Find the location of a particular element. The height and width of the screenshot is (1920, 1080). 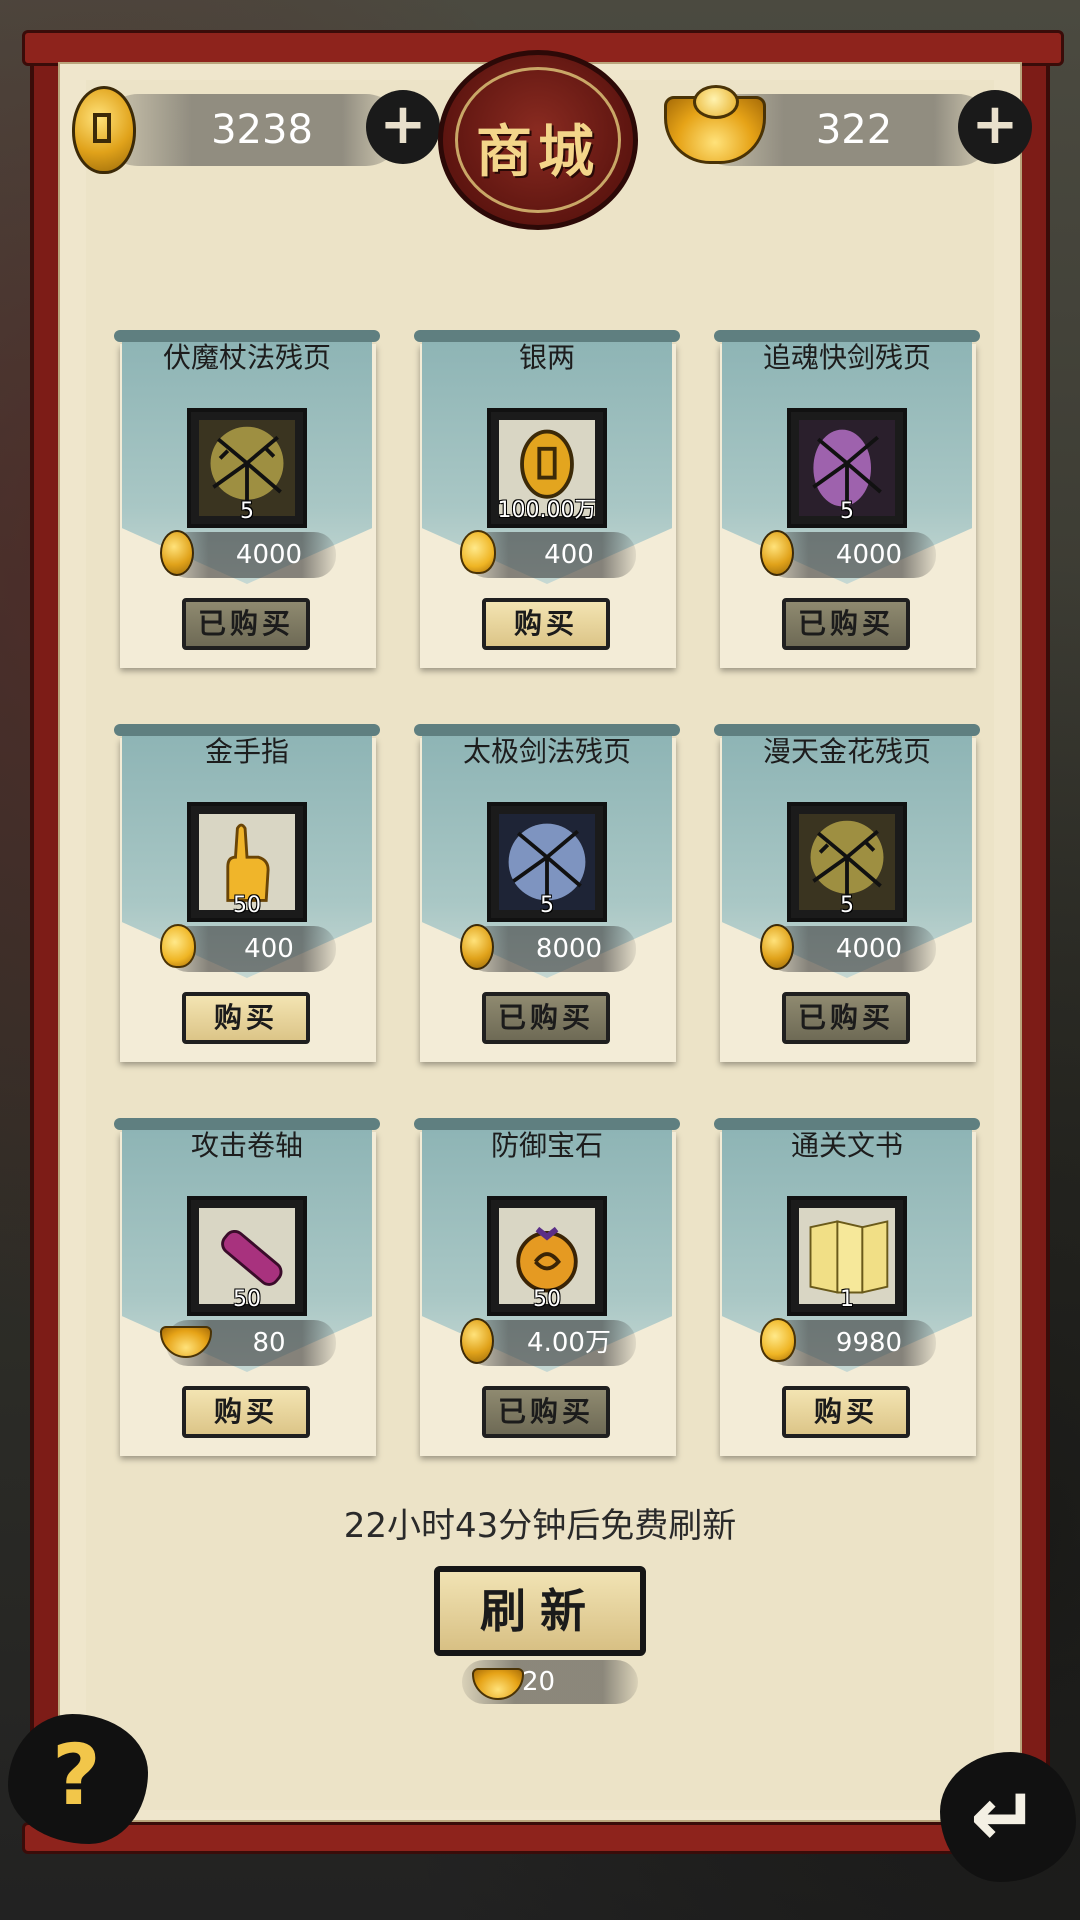

item-name: 防御宝石 is located at coordinates (546, 1145).